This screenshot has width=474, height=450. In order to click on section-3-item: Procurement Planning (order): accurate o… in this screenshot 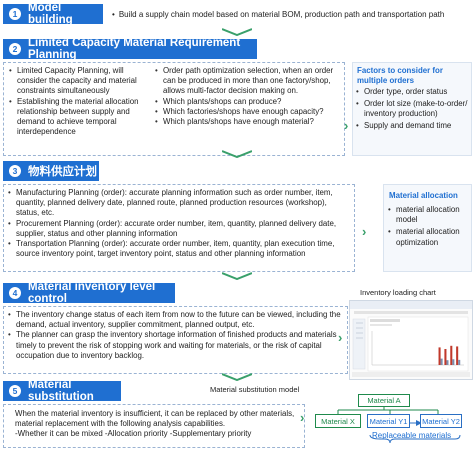, I will do `click(179, 229)`.